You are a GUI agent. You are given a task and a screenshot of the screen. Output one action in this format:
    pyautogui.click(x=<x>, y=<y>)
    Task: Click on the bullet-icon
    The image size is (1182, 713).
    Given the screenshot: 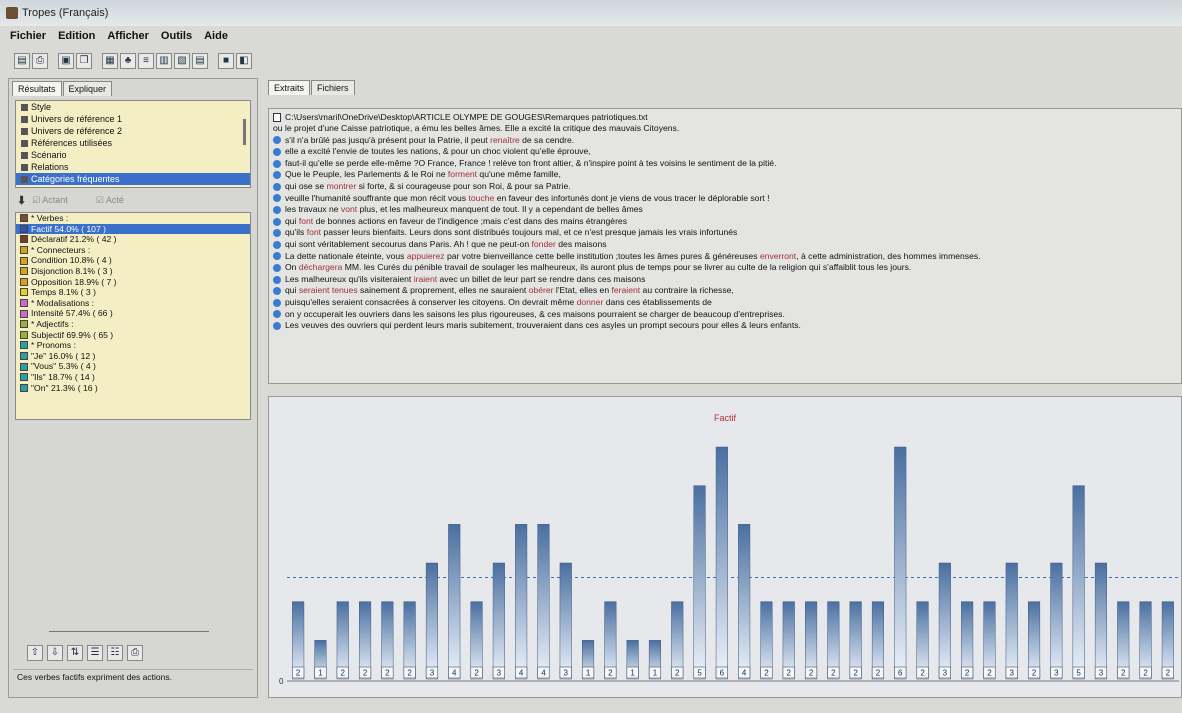 What is the action you would take?
    pyautogui.click(x=277, y=233)
    